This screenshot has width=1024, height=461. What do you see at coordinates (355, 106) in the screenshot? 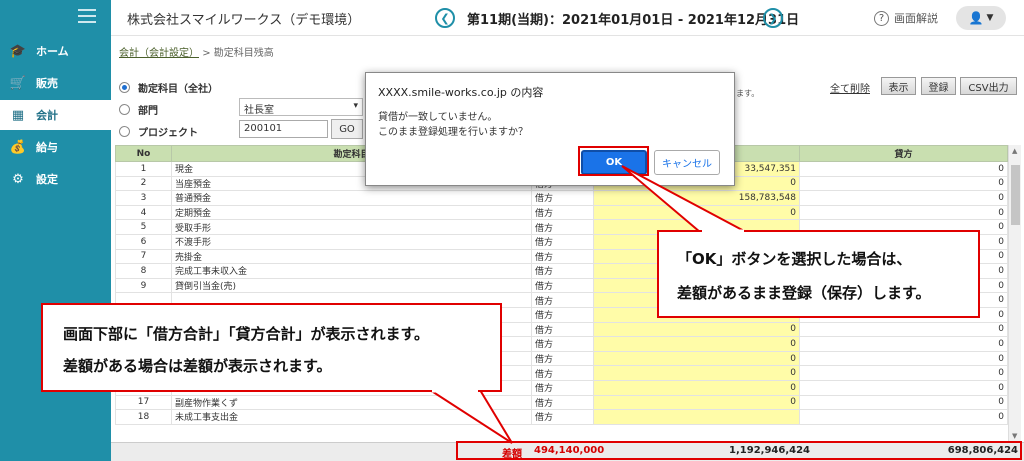
I see `dropdown-arrow-icon: ▾` at bounding box center [355, 106].